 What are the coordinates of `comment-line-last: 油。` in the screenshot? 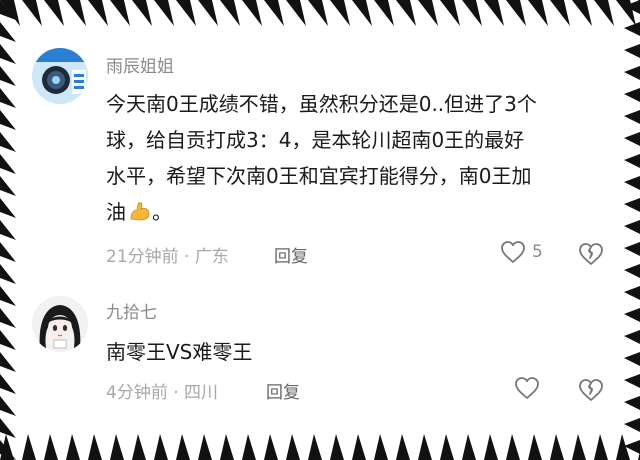 It's located at (356, 212).